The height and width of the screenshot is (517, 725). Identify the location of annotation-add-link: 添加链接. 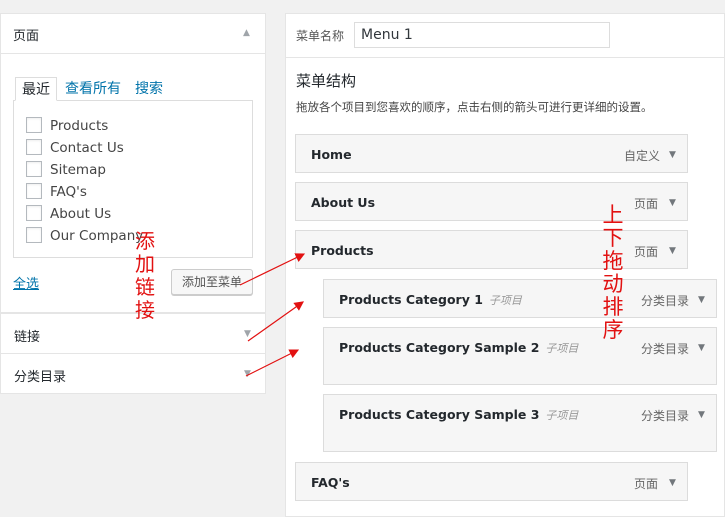
(145, 275).